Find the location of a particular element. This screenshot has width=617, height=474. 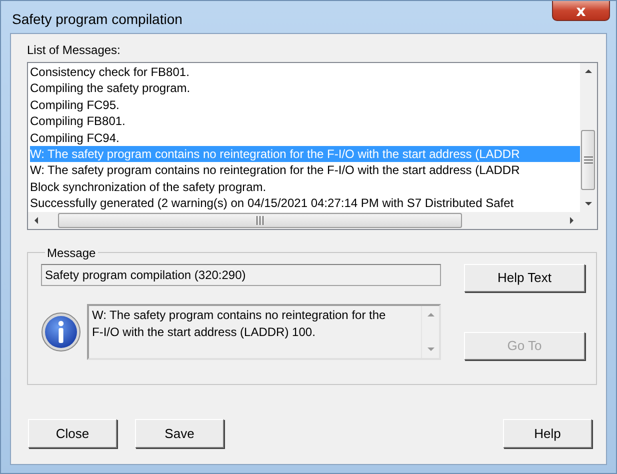

message-row: Consistency check for FB801. is located at coordinates (305, 72).